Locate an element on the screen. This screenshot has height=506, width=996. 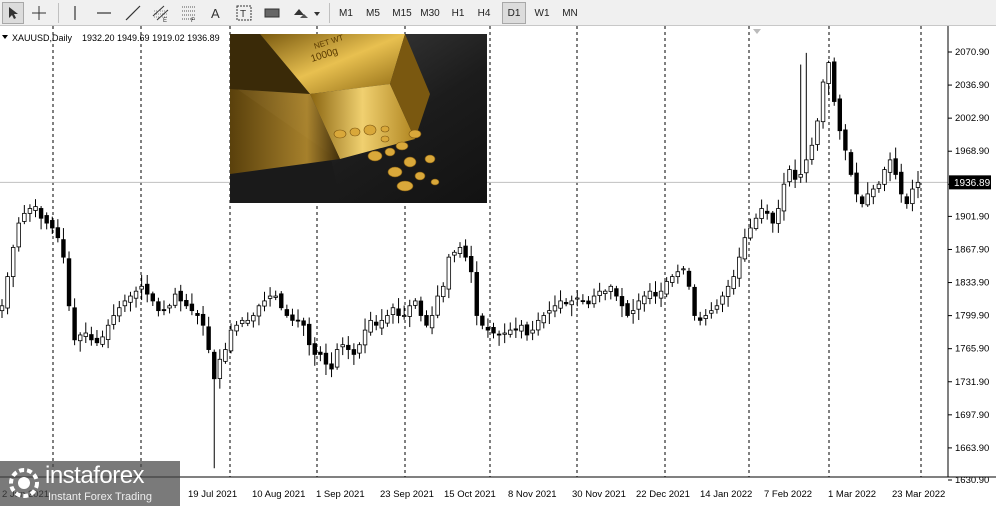
collapse-triangle-icon is located at coordinates (5, 37).